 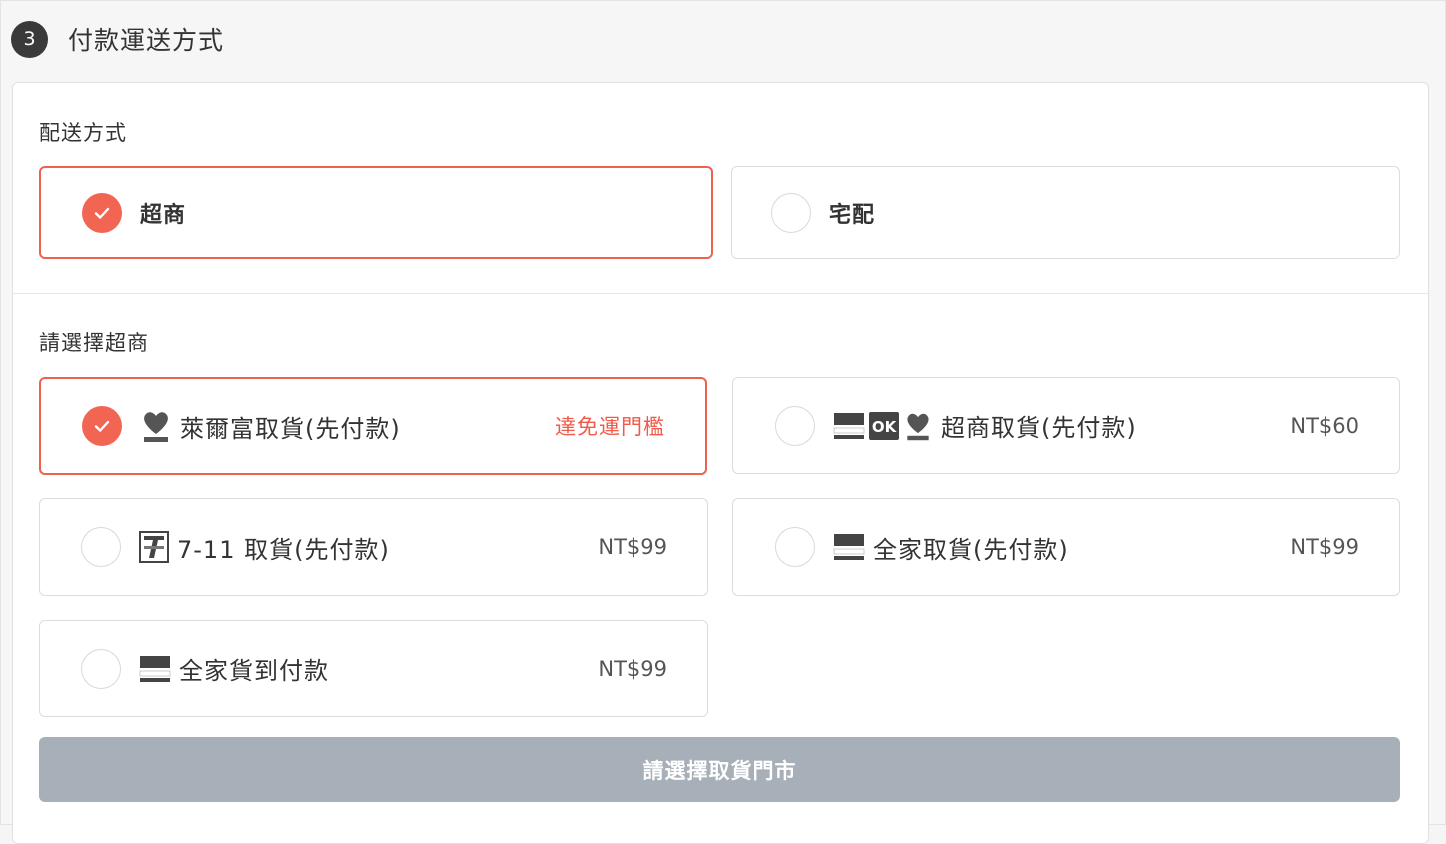 I want to click on shipping-option-convenience-store: 超商, so click(x=376, y=212).